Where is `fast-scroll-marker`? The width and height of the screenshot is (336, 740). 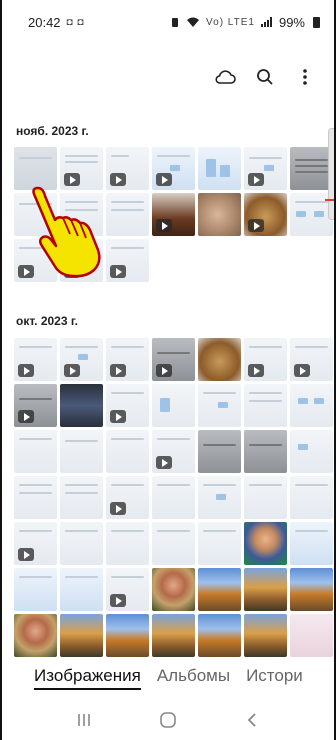
fast-scroll-marker is located at coordinates (329, 200).